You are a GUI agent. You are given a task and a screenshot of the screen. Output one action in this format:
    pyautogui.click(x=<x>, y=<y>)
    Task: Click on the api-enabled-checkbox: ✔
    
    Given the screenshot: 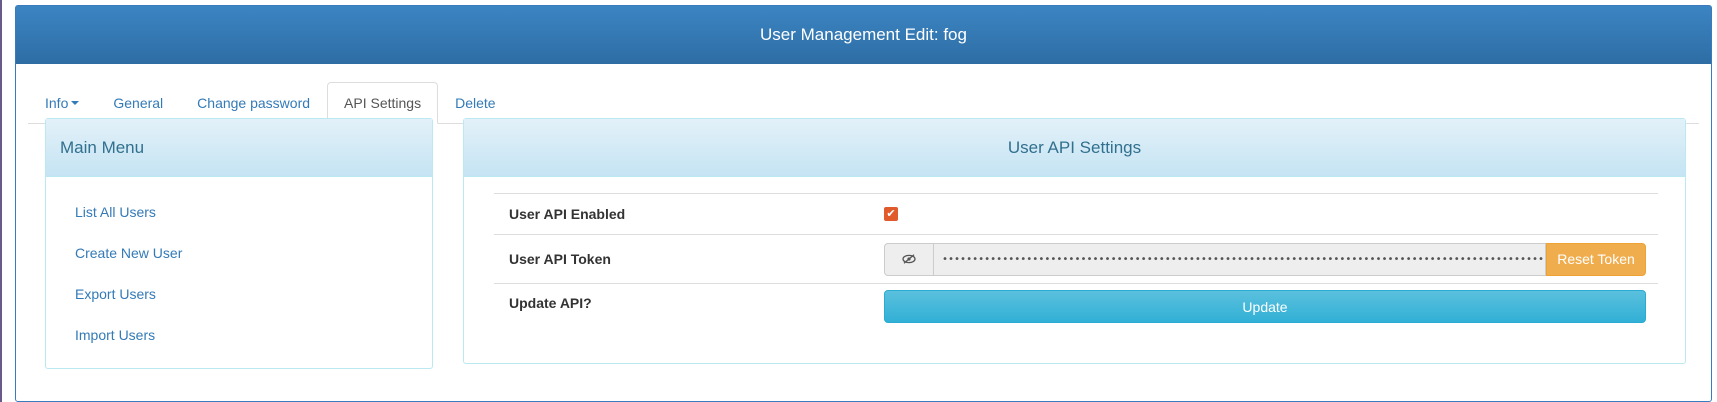 What is the action you would take?
    pyautogui.click(x=891, y=214)
    